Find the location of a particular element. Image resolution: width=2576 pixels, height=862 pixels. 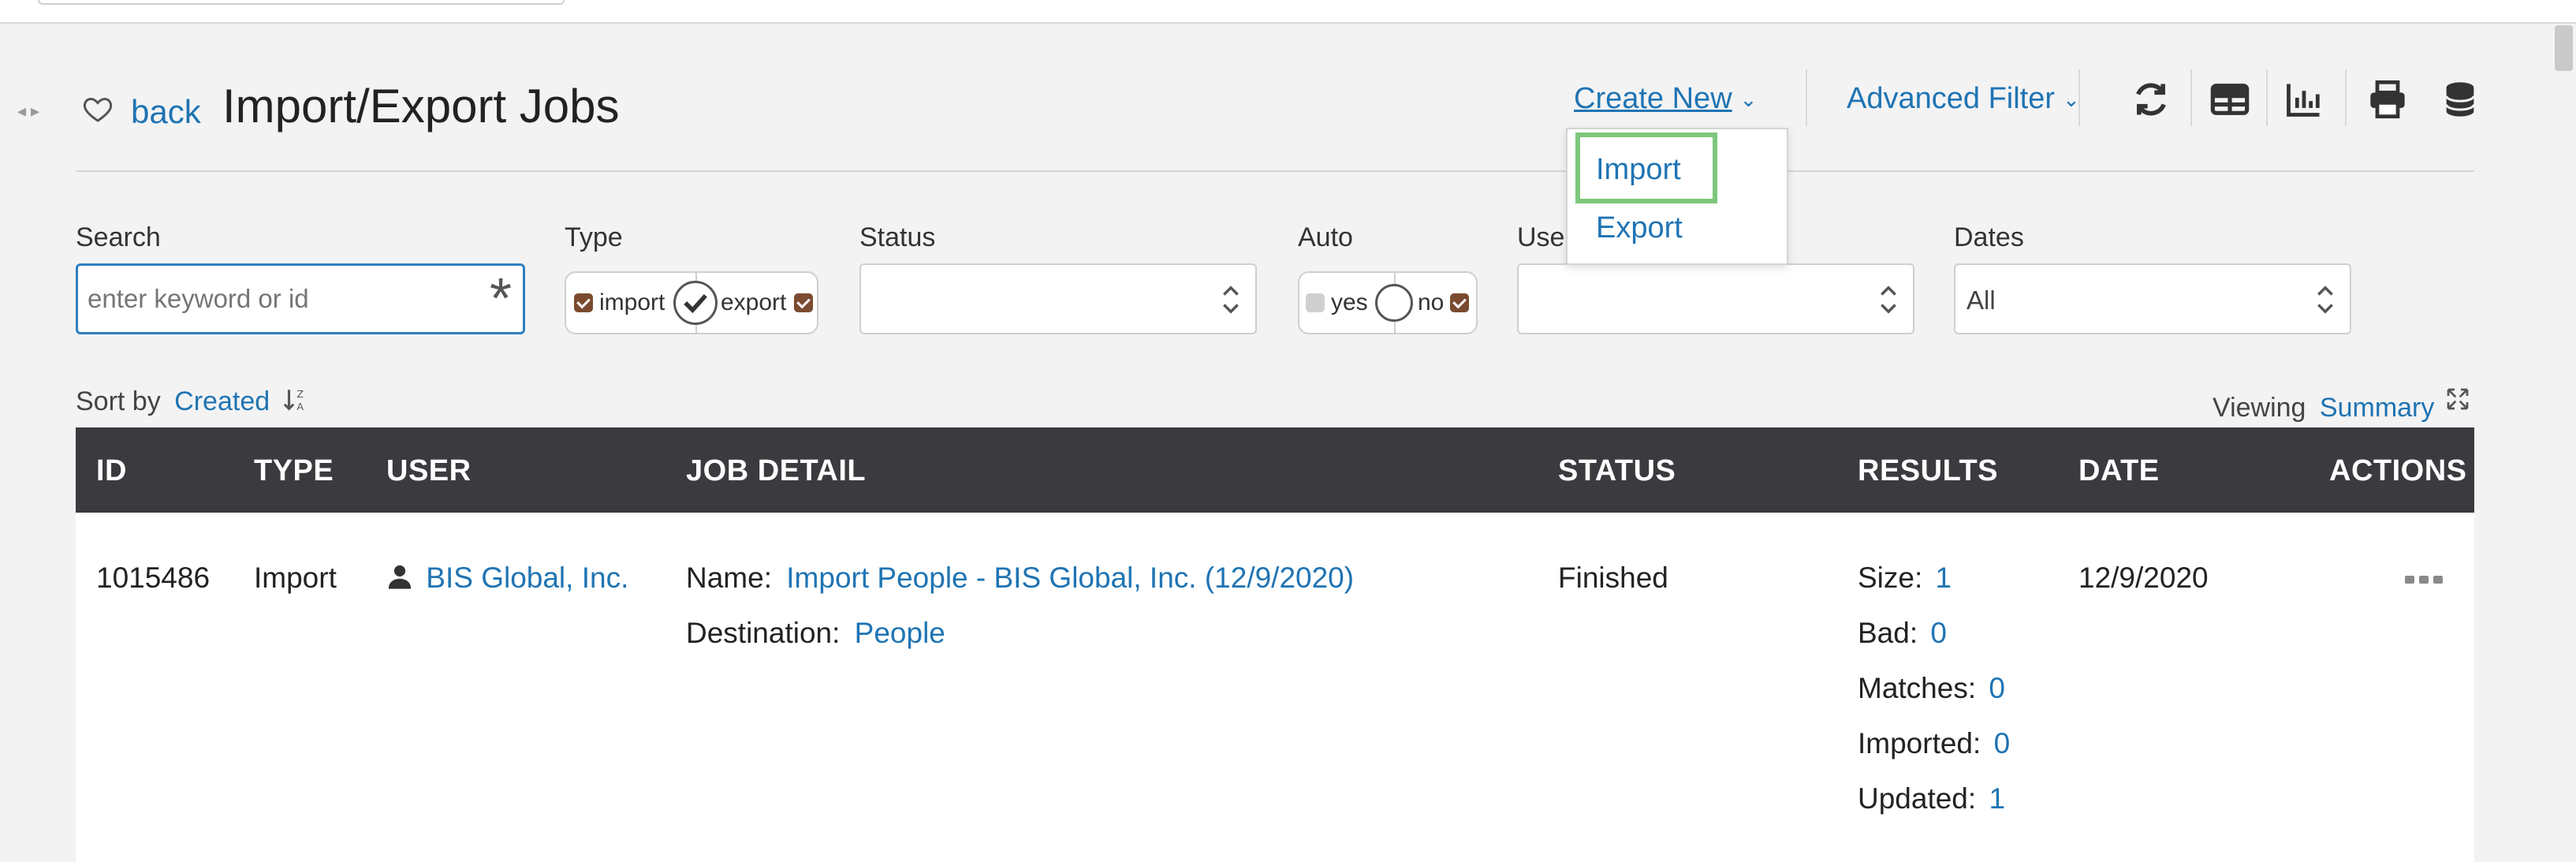

row-id: 1015486 is located at coordinates (154, 578).